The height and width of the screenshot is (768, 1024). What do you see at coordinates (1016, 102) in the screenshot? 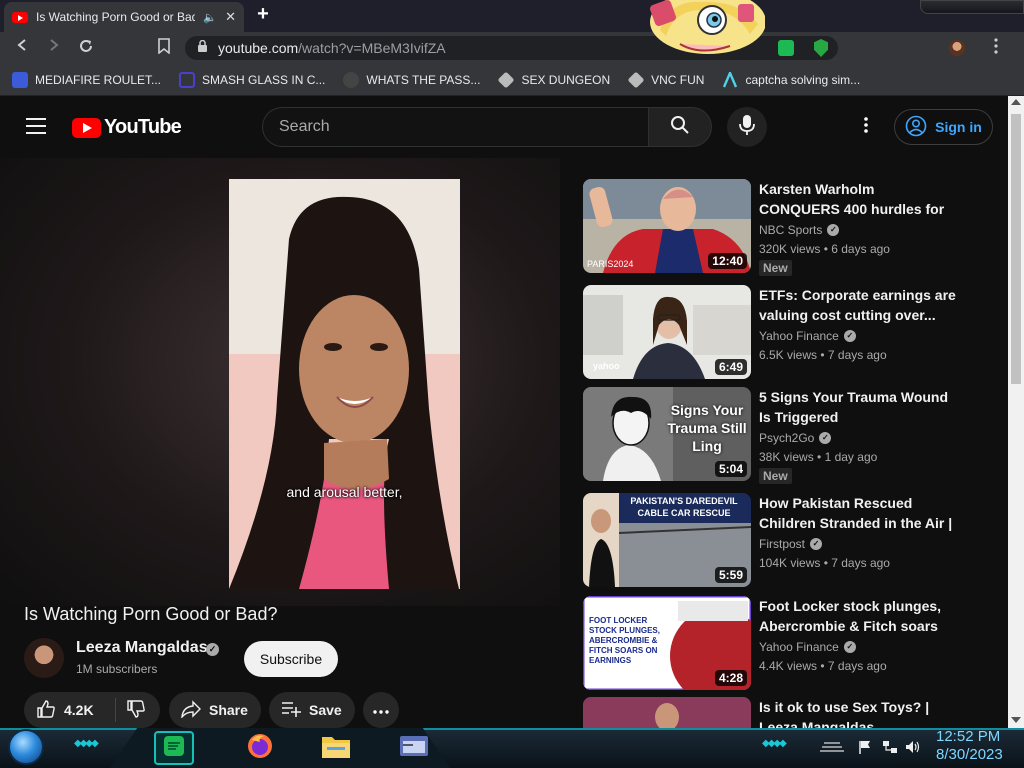
I see `scroll-up-icon` at bounding box center [1016, 102].